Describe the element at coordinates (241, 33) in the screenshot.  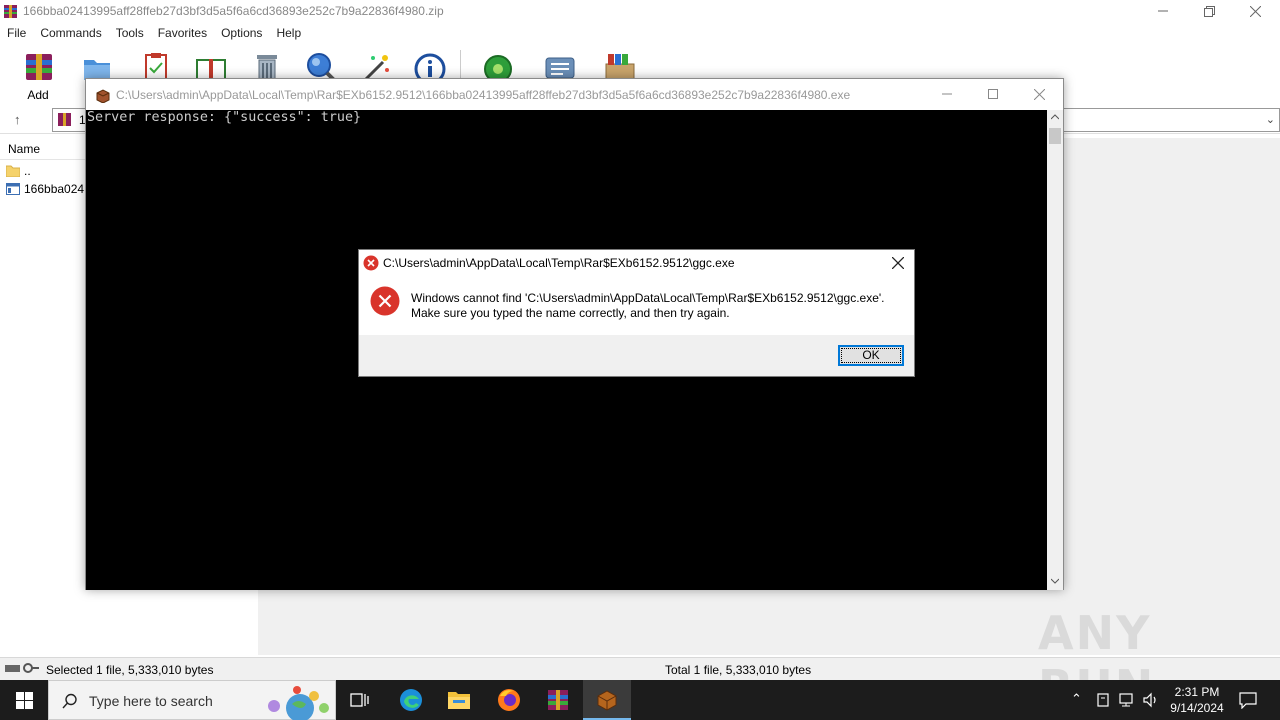
I see `menu-options: Options` at that location.